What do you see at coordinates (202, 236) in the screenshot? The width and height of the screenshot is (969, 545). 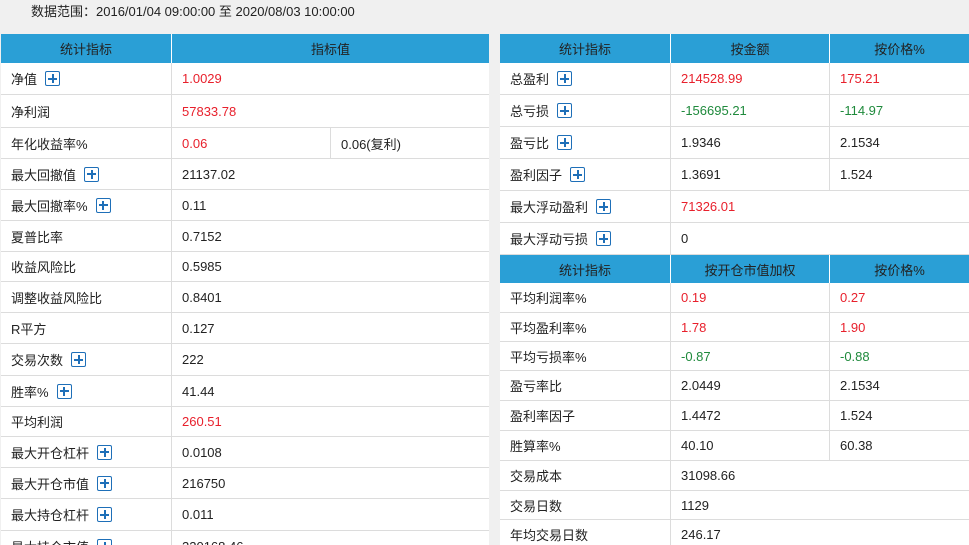 I see `metric-value: 0.7152` at bounding box center [202, 236].